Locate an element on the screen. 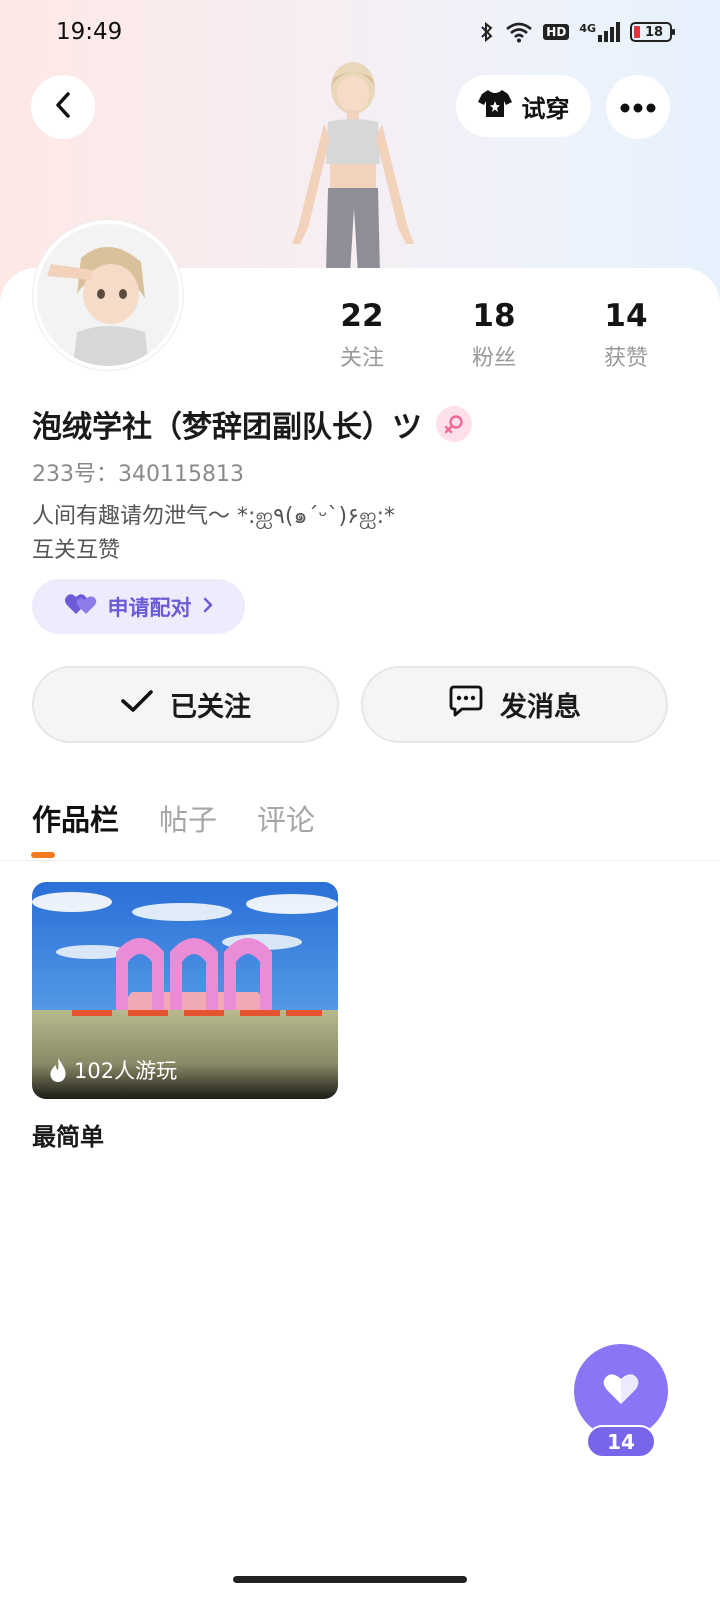  signal-icon: 4G is located at coordinates (599, 32).